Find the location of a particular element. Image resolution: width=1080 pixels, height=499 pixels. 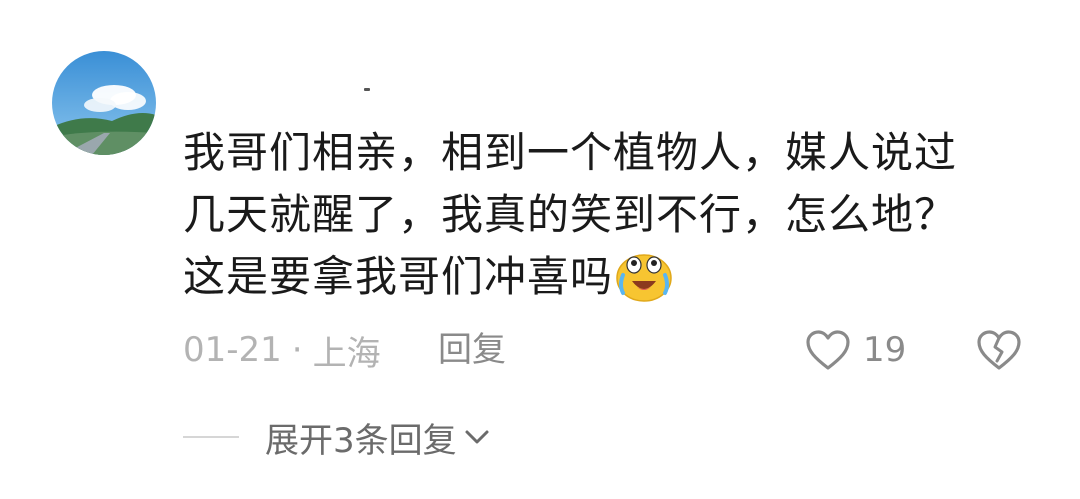

like-count: 19 is located at coordinates (885, 350).